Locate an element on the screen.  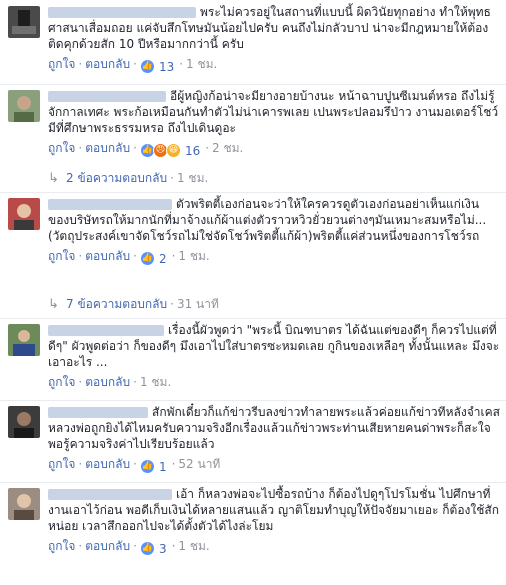
reaction-summary: 👍 2 is located at coordinates (153, 258).